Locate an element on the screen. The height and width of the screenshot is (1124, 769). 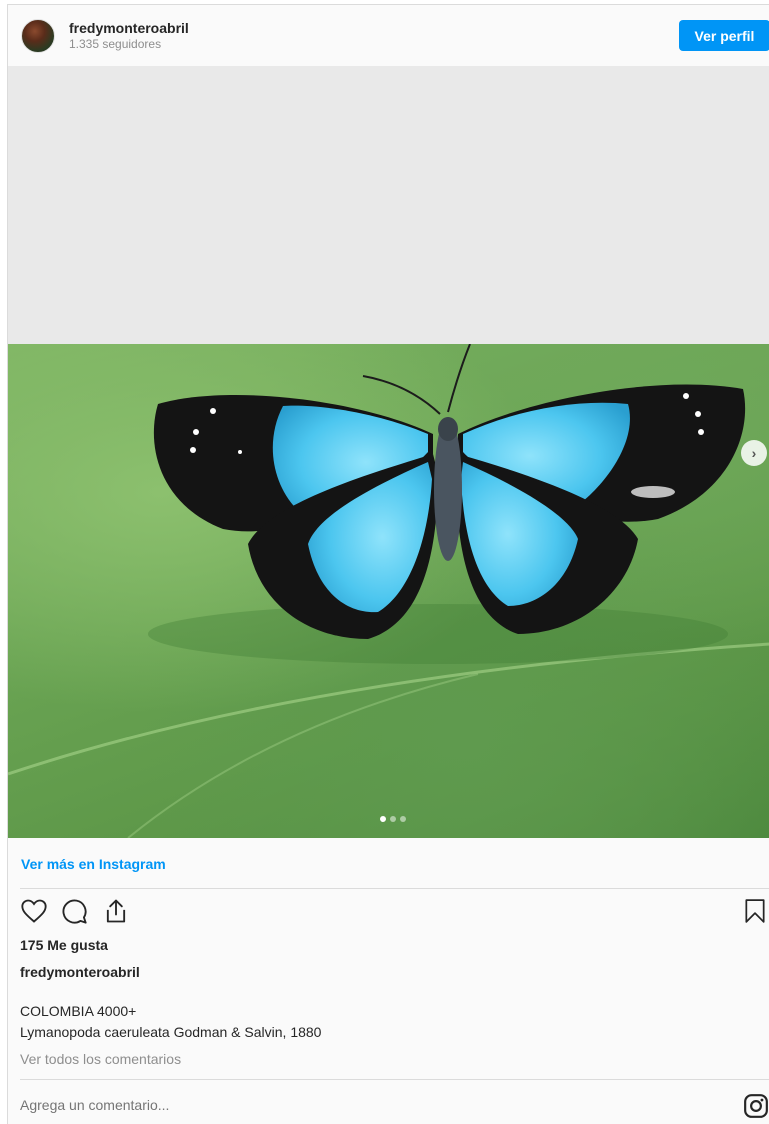
view-more-link: Ver más en Instagram is located at coordinates (93, 864).